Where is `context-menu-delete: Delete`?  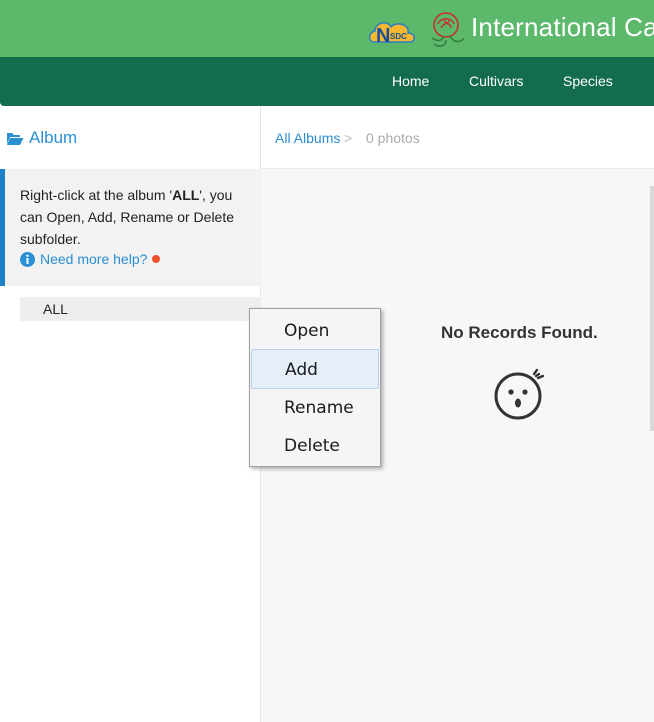
context-menu-delete: Delete is located at coordinates (315, 446).